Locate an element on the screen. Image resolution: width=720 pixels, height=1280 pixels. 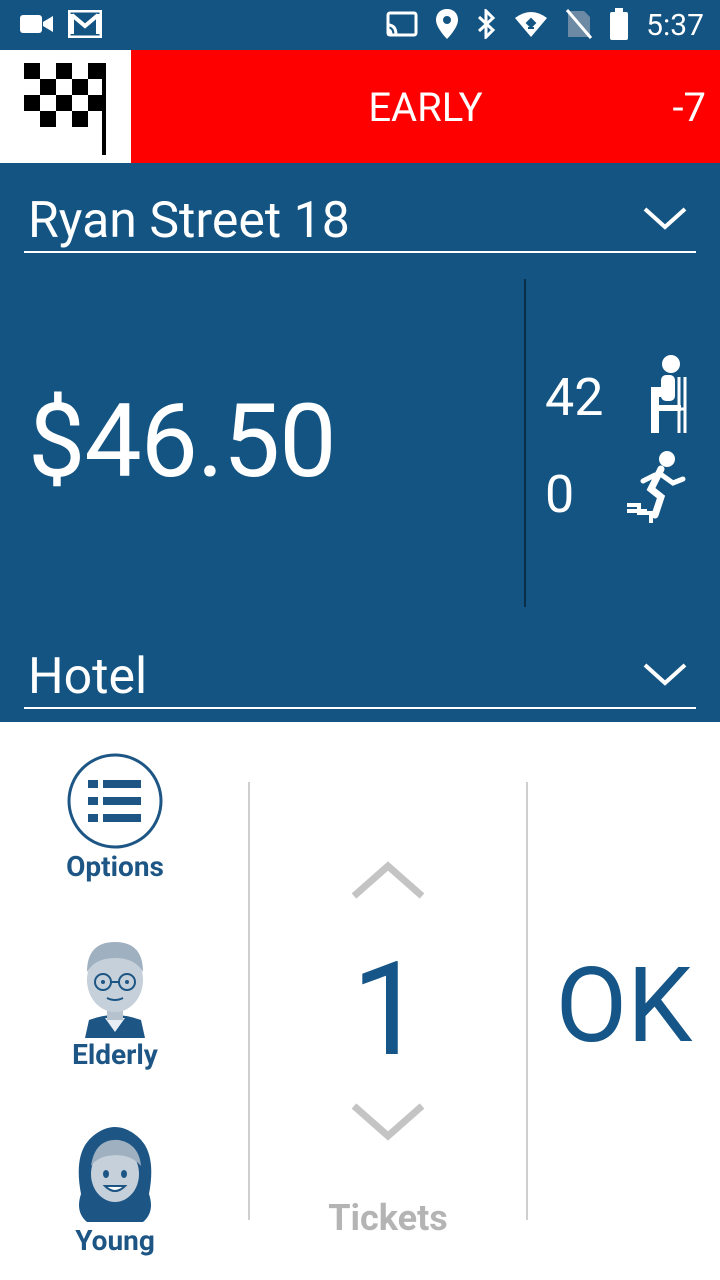
elderly-fare-button: Elderly is located at coordinates (115, 1003).